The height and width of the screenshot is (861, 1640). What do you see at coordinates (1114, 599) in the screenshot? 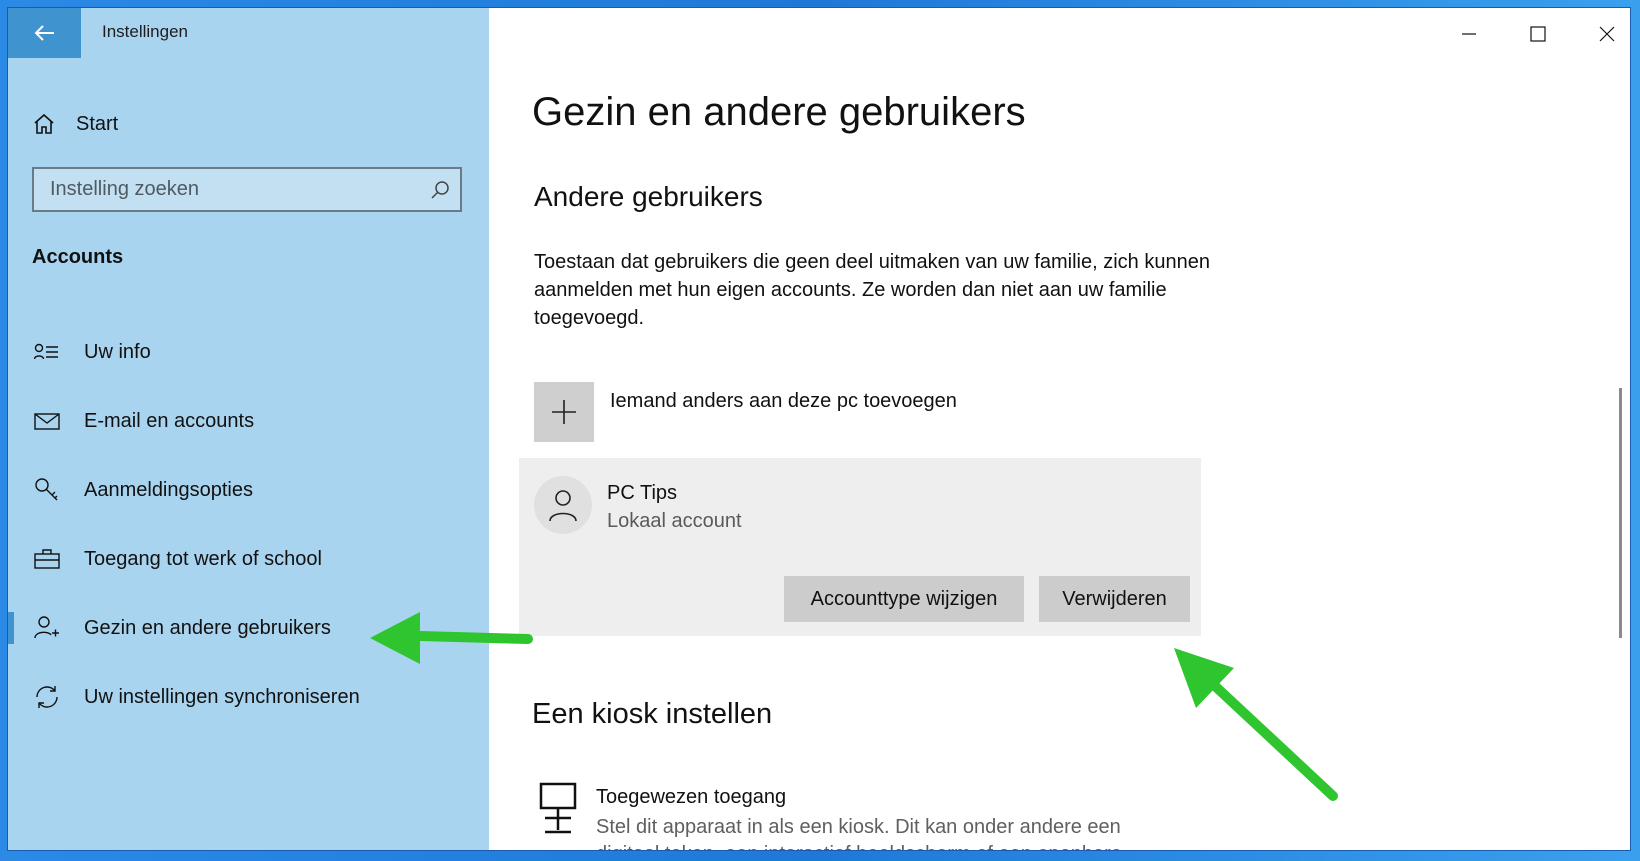
I see `remove-button: Verwijderen` at bounding box center [1114, 599].